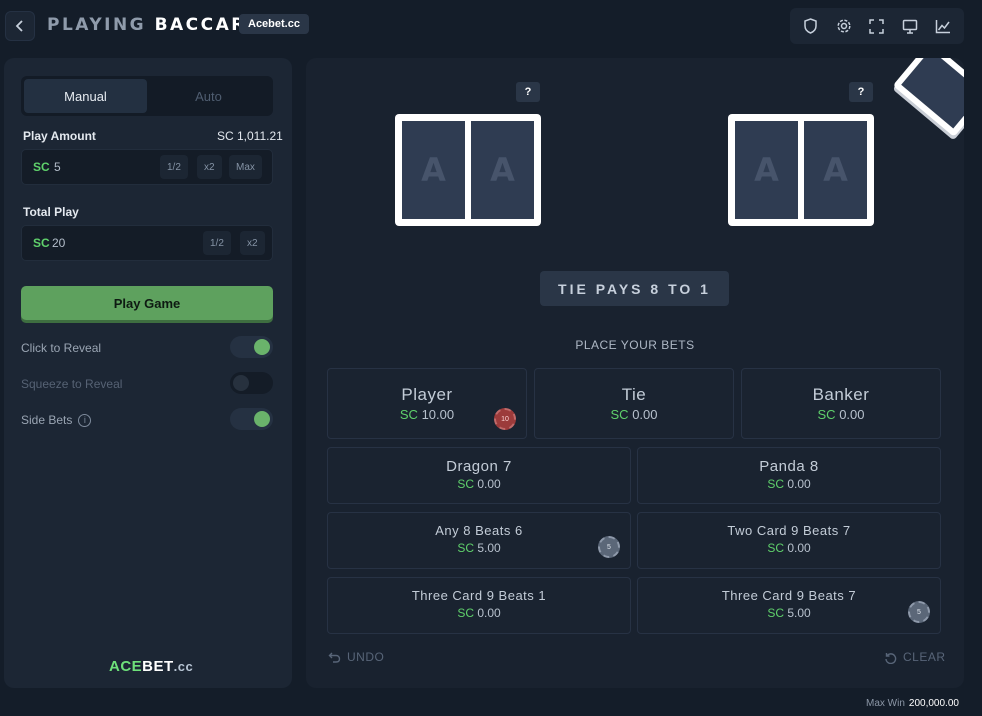 This screenshot has height=716, width=982. I want to click on chip: 10, so click(505, 419).